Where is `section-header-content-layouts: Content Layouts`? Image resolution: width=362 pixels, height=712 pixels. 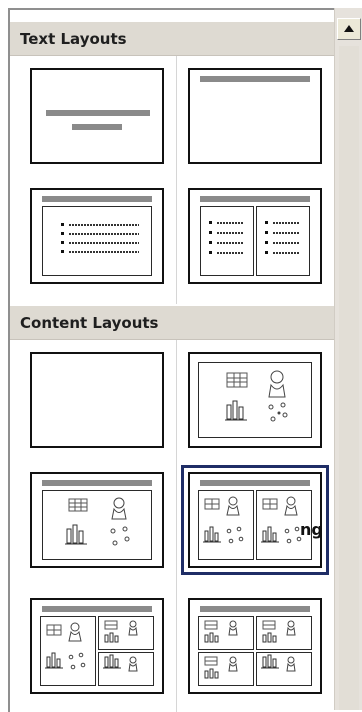
section-header-content-layouts: Content Layouts is located at coordinates (172, 323).